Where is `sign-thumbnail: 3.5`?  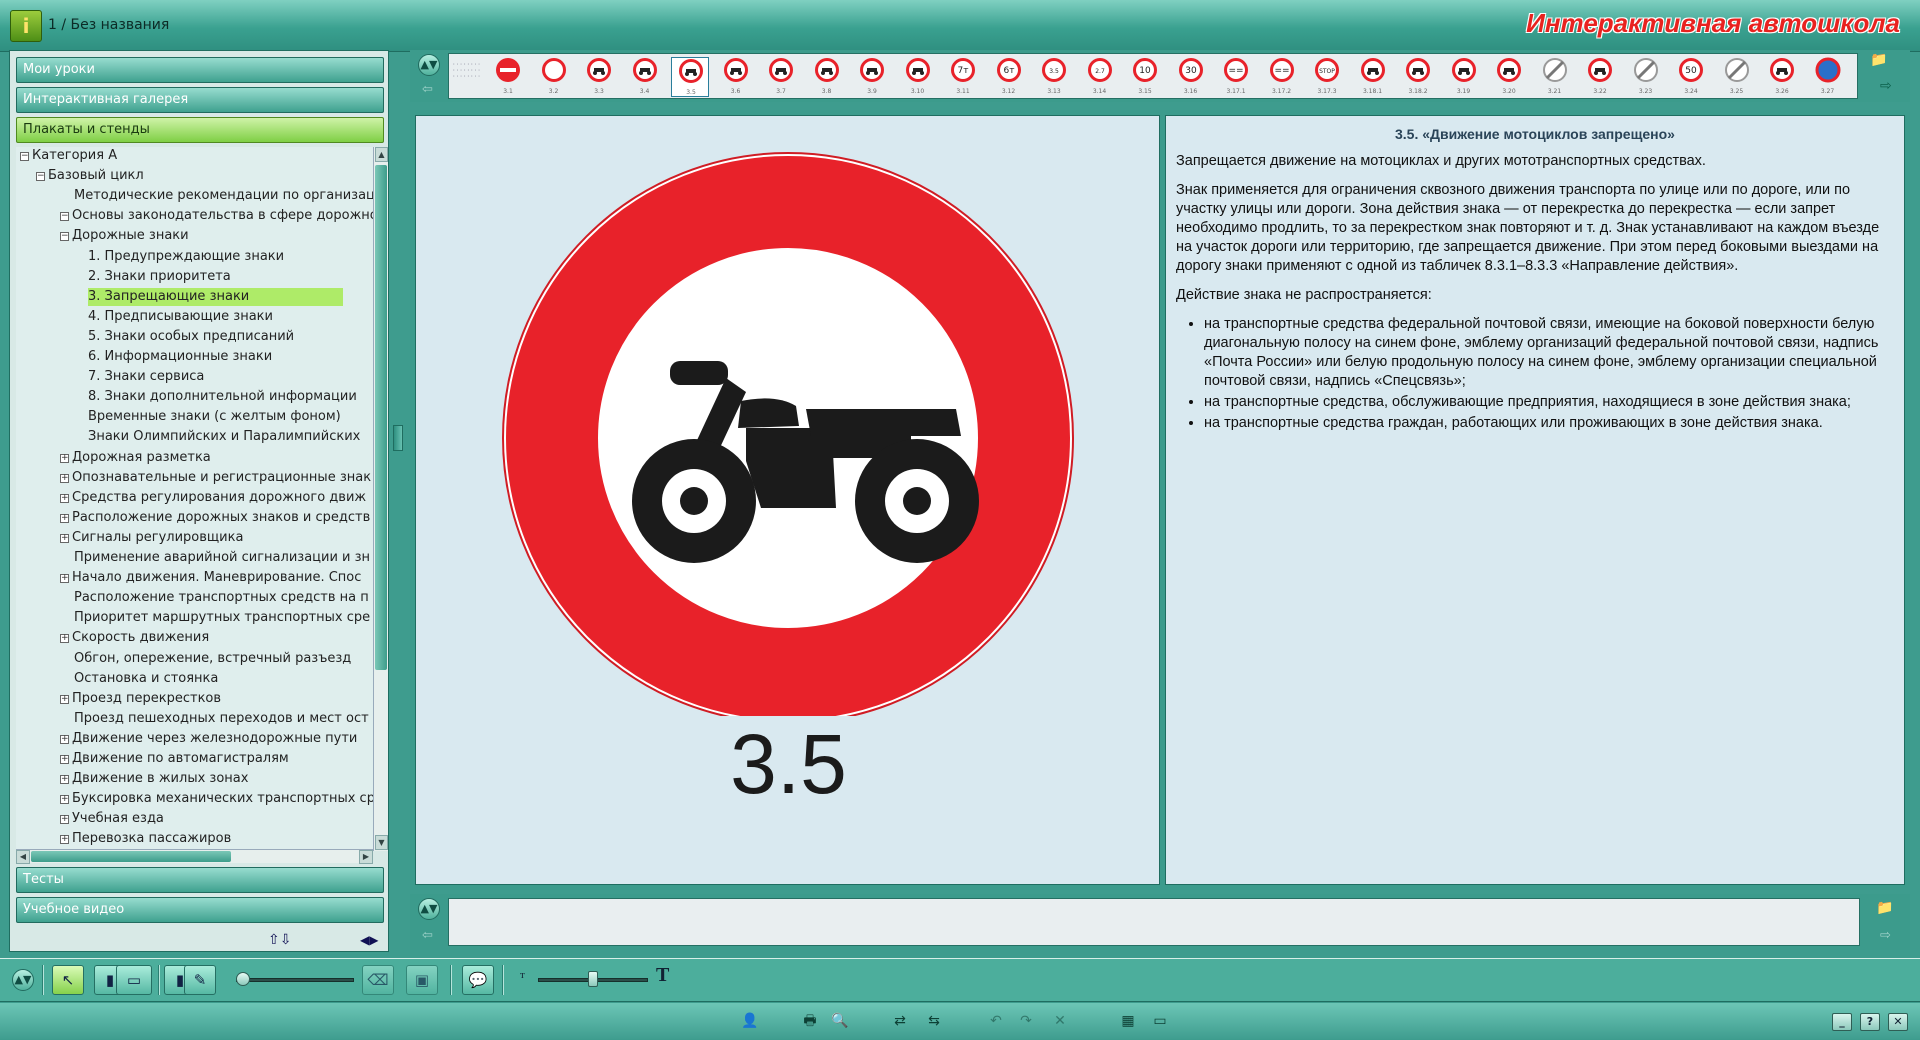 sign-thumbnail: 3.5 is located at coordinates (690, 77).